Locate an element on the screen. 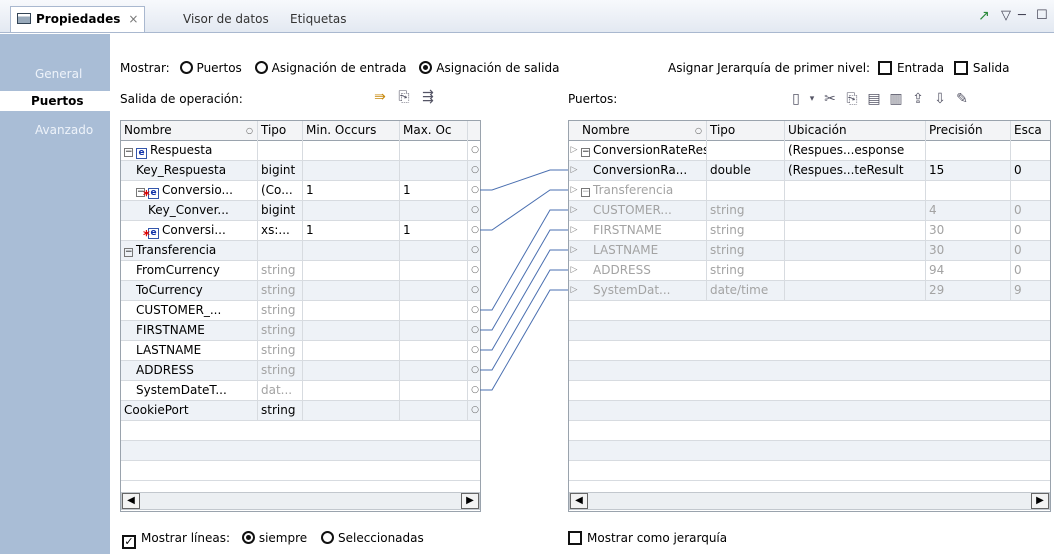 The width and height of the screenshot is (1054, 554). move-up-icon: ⇪ is located at coordinates (918, 99).